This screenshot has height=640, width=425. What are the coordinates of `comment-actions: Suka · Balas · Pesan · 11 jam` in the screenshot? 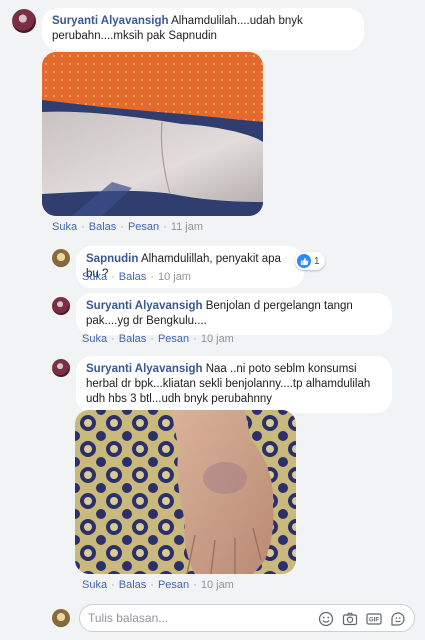 It's located at (128, 227).